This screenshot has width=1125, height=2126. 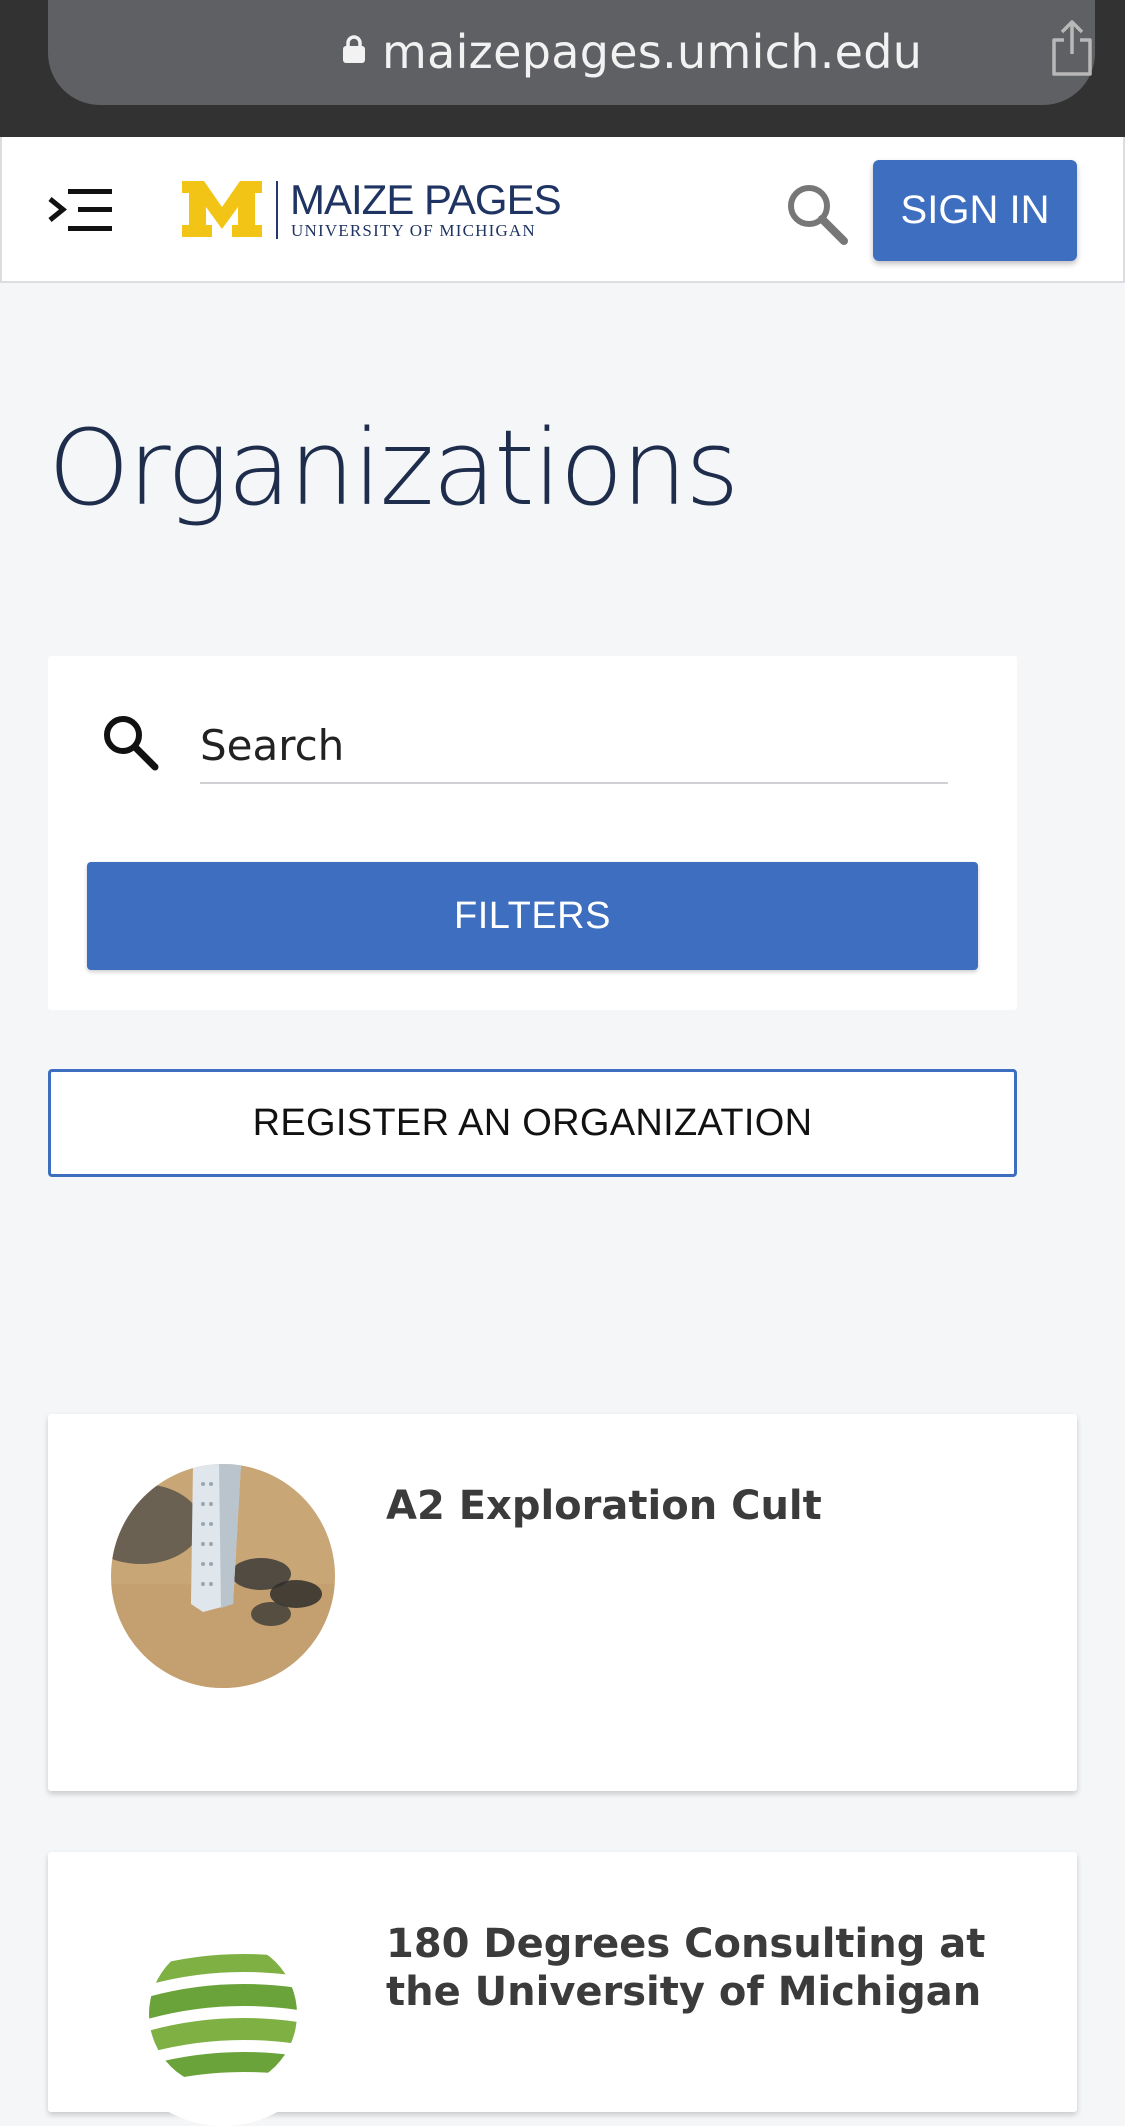 I want to click on menu-icon, so click(x=81, y=210).